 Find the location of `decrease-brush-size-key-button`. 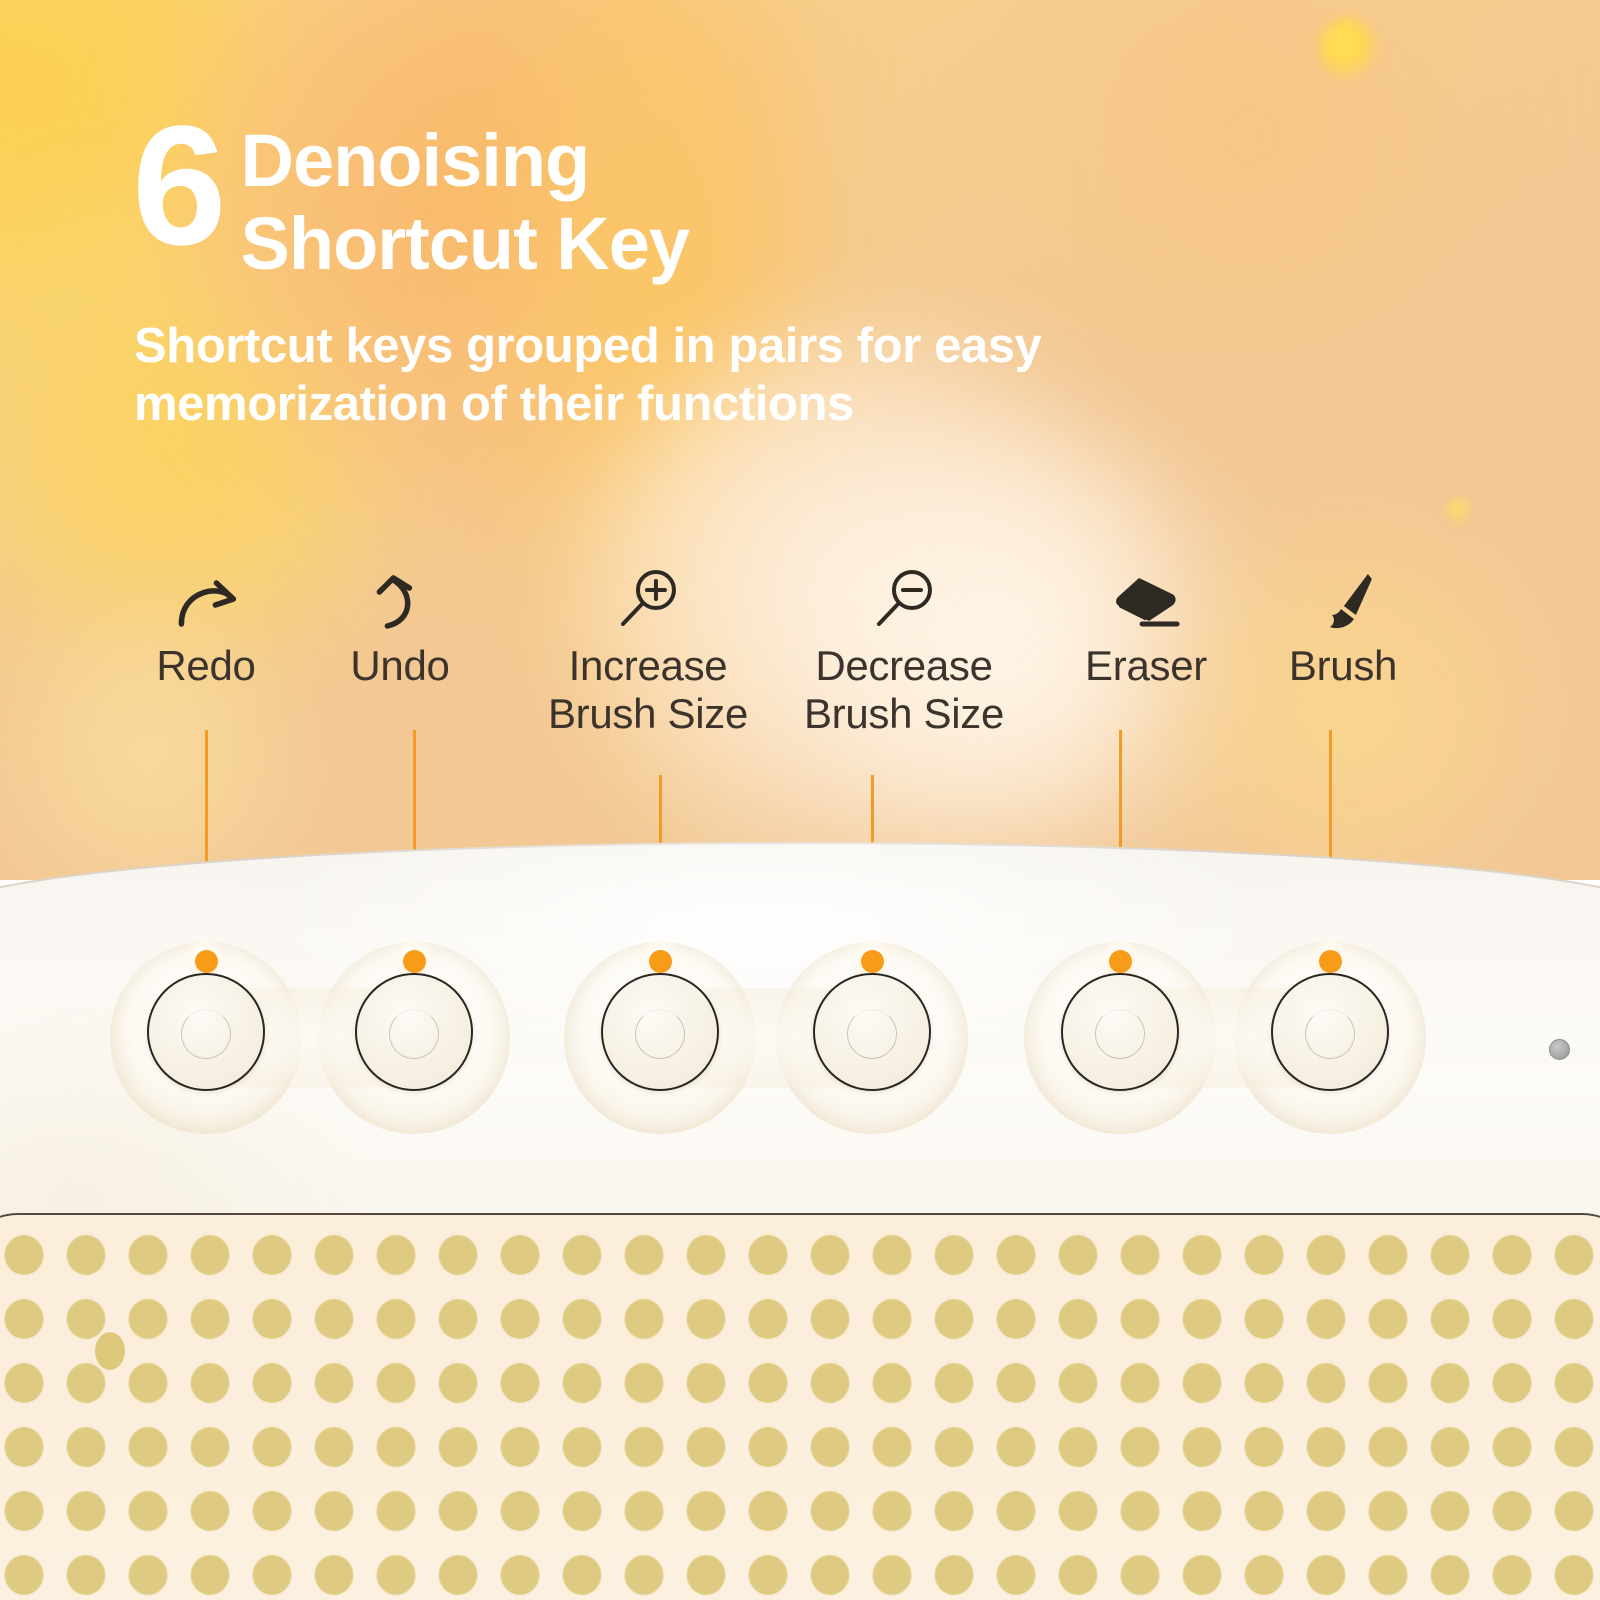

decrease-brush-size-key-button is located at coordinates (872, 1032).